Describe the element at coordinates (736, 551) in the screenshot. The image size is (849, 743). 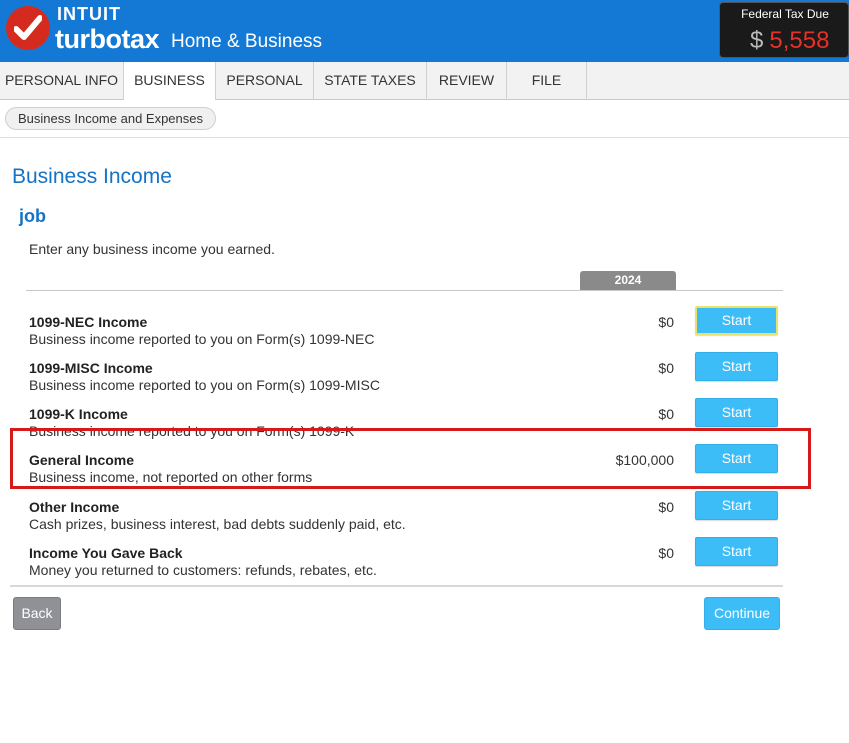
I see `start-button-income-gave-back: Start` at that location.